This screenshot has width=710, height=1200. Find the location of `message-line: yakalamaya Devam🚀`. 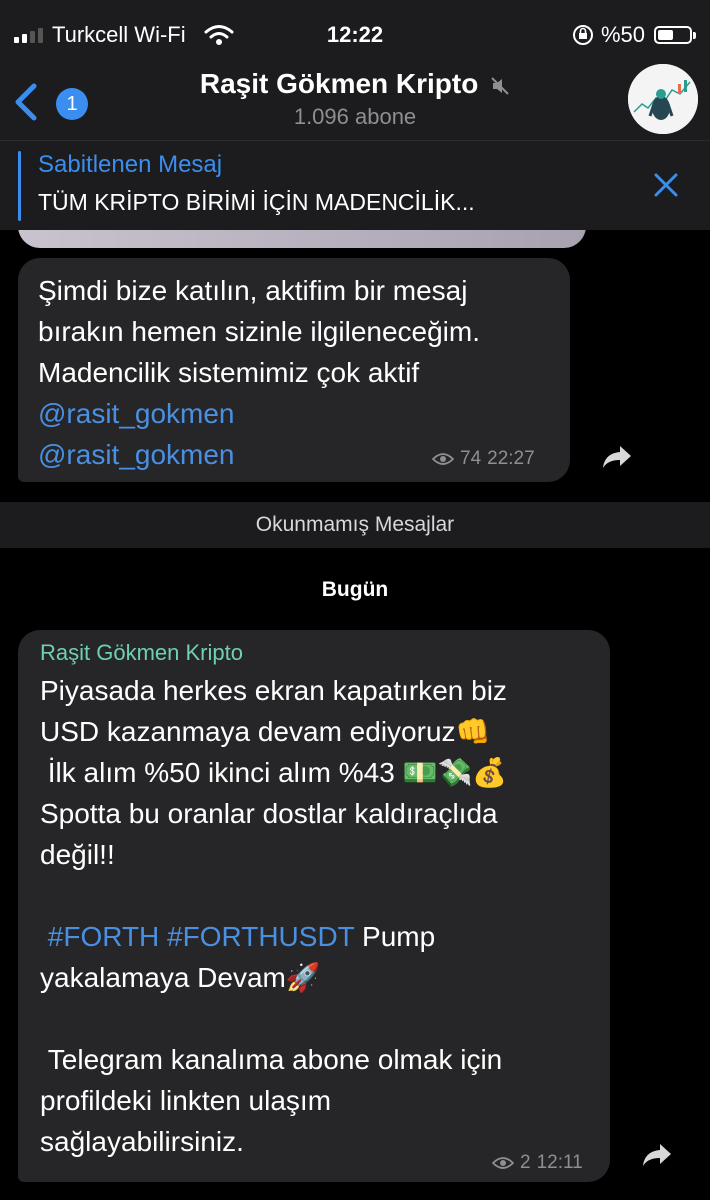

message-line: yakalamaya Devam🚀 is located at coordinates (320, 977).